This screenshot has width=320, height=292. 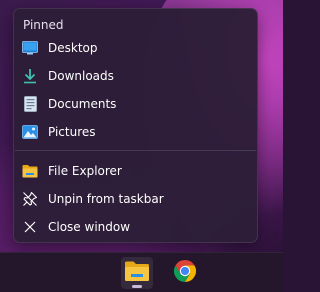 What do you see at coordinates (135, 48) in the screenshot?
I see `pinned-item-desktop: Desktop` at bounding box center [135, 48].